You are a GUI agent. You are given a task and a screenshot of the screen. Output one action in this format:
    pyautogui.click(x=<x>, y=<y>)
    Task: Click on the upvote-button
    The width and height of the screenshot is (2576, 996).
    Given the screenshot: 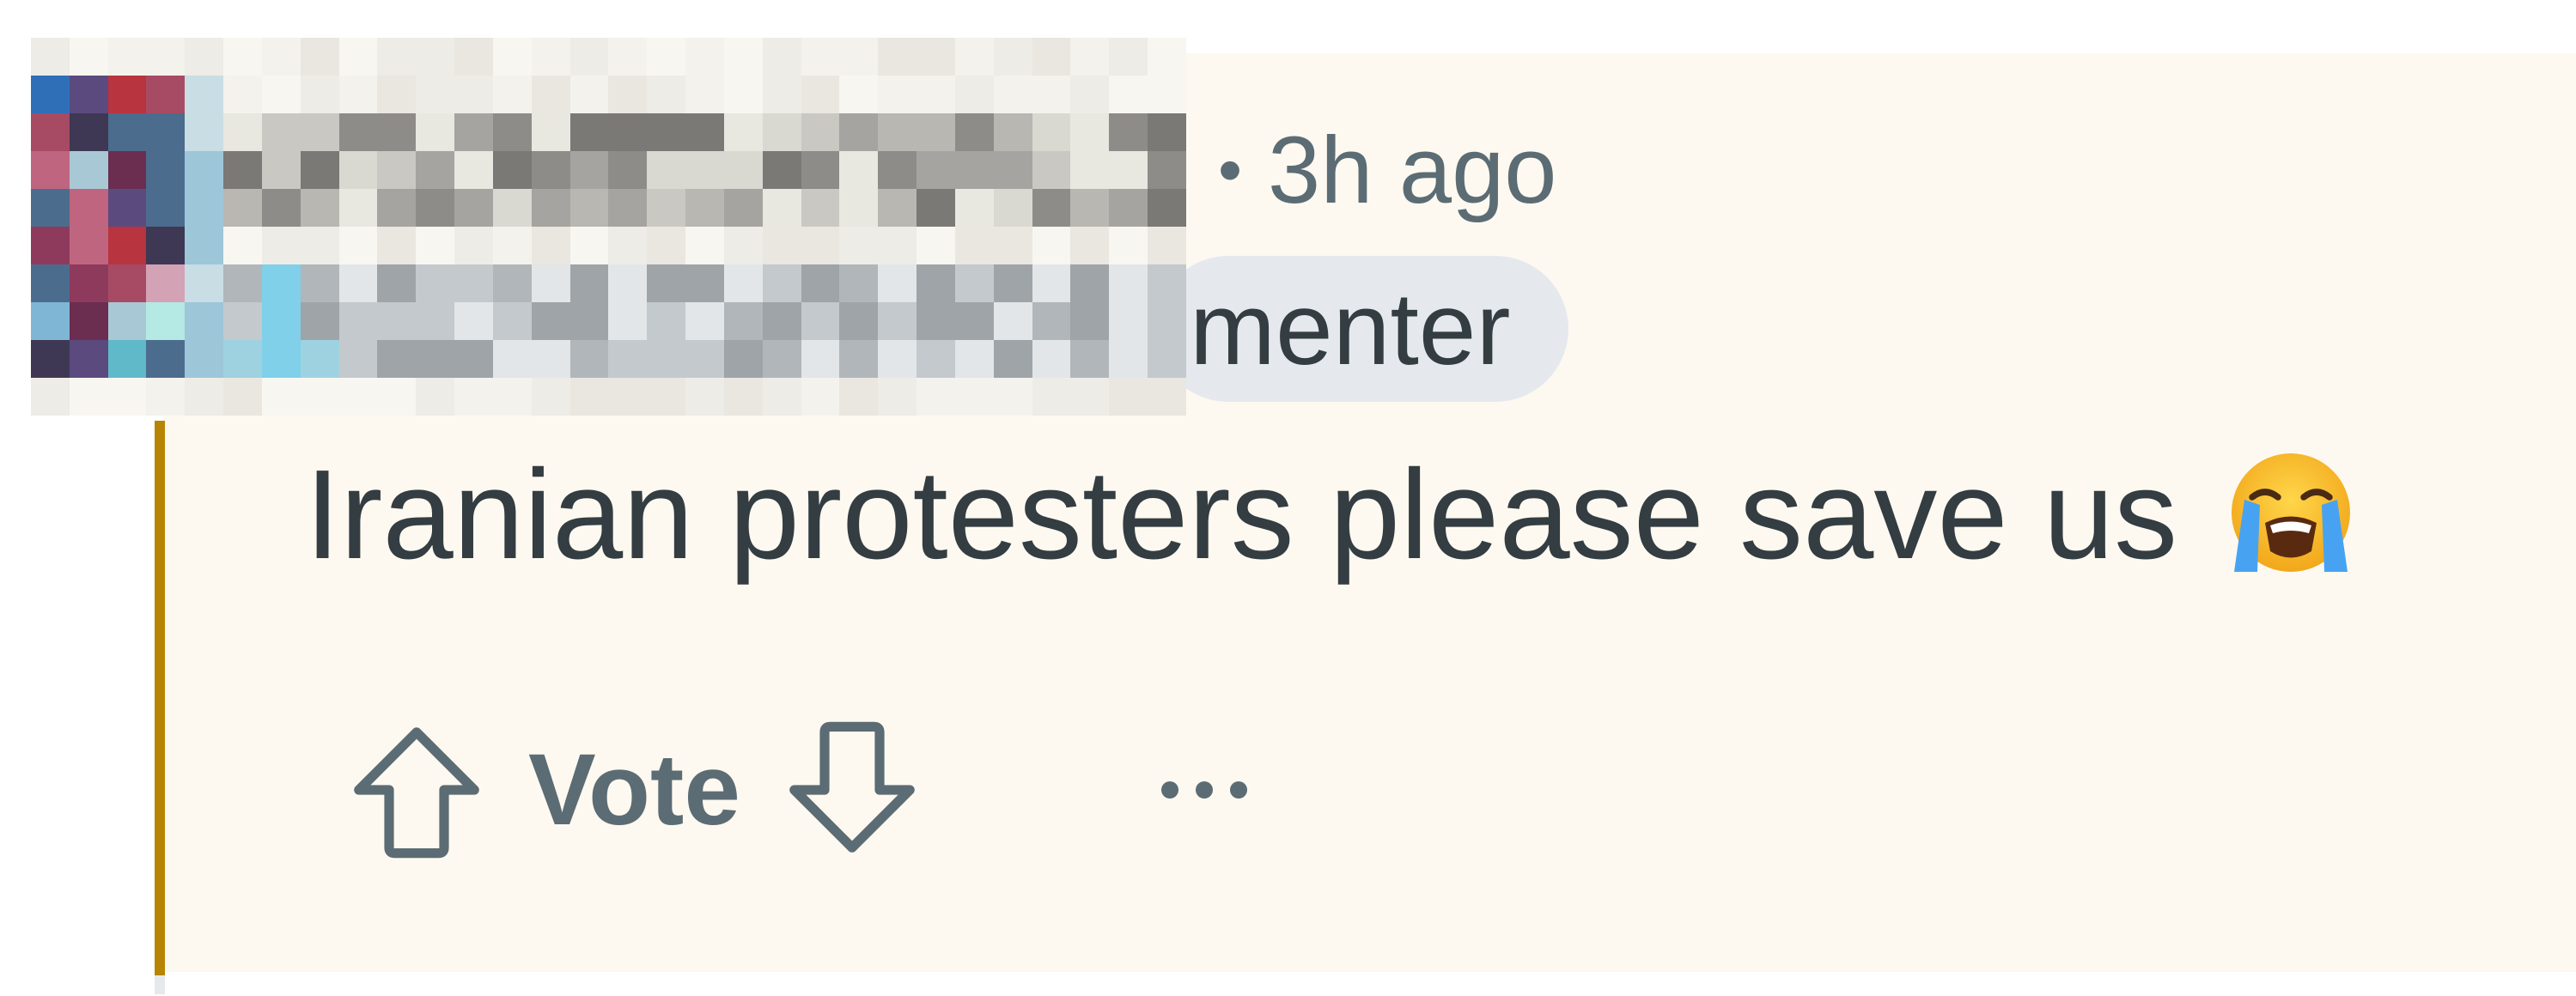 What is the action you would take?
    pyautogui.click(x=416, y=790)
    